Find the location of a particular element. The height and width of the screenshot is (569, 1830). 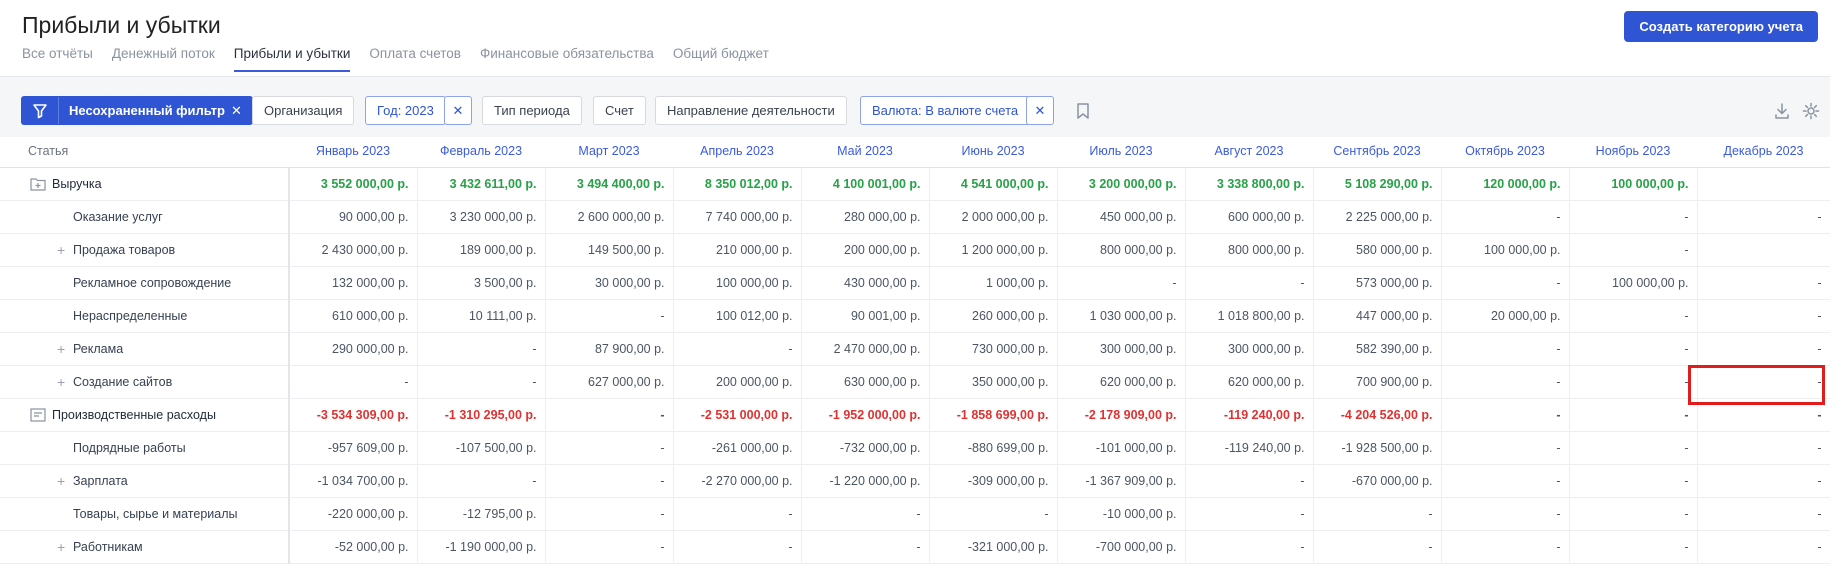

value-cell: 800 000,00 р. is located at coordinates (1121, 250).